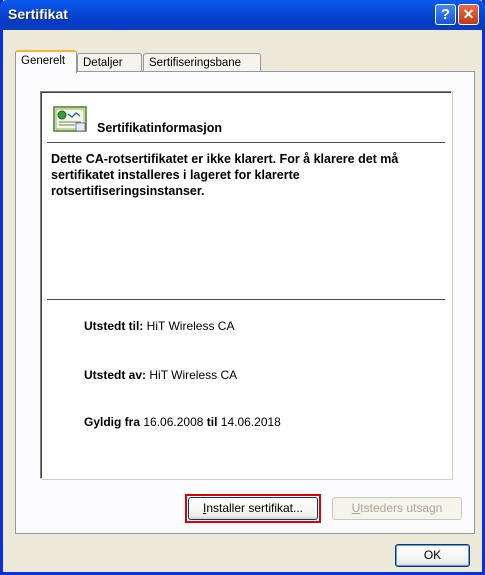 Image resolution: width=485 pixels, height=575 pixels. I want to click on tab-general: Generelt, so click(46, 61).